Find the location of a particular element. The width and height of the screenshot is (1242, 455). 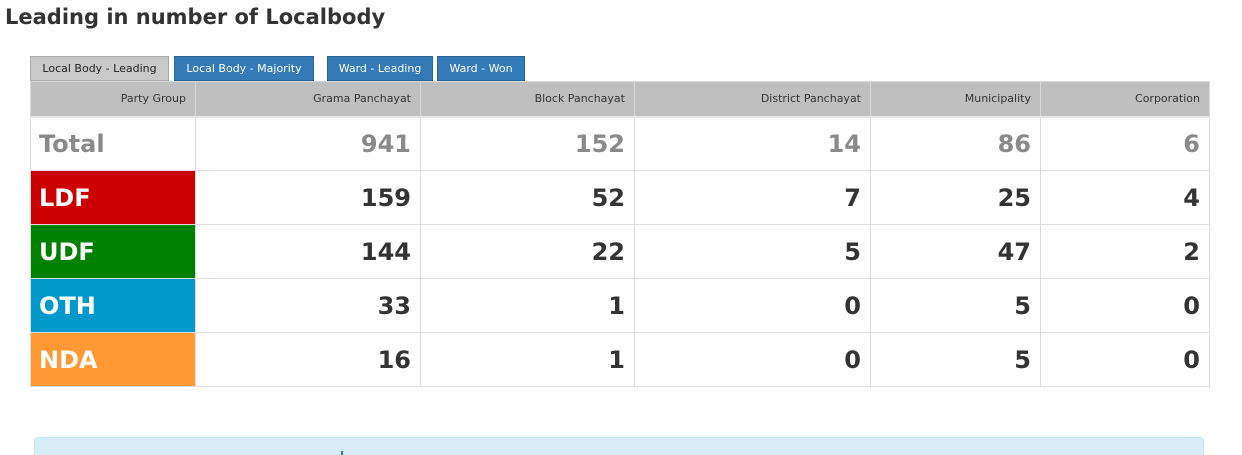

table-row: Total 941 152 14 86 6 is located at coordinates (620, 143).